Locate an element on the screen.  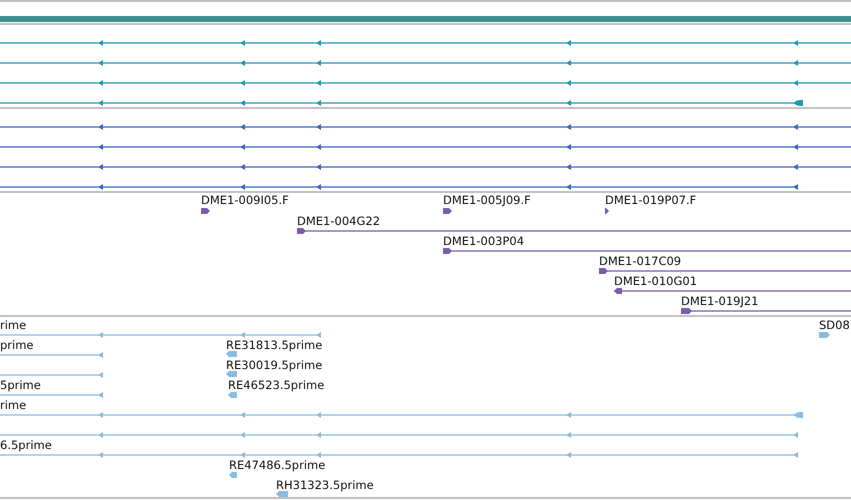
feature-label: RE47486.5prime is located at coordinates (277, 465).